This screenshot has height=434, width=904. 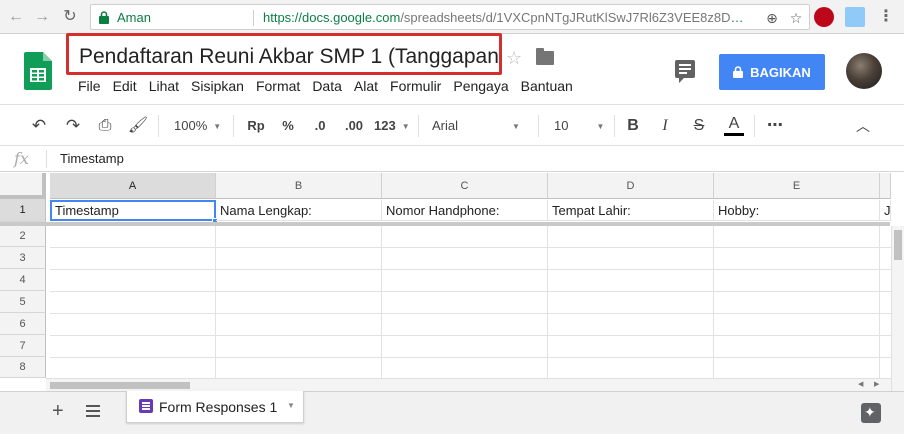 I want to click on sheet-tab-bar: + Form Responses 1 ▼, so click(x=452, y=412).